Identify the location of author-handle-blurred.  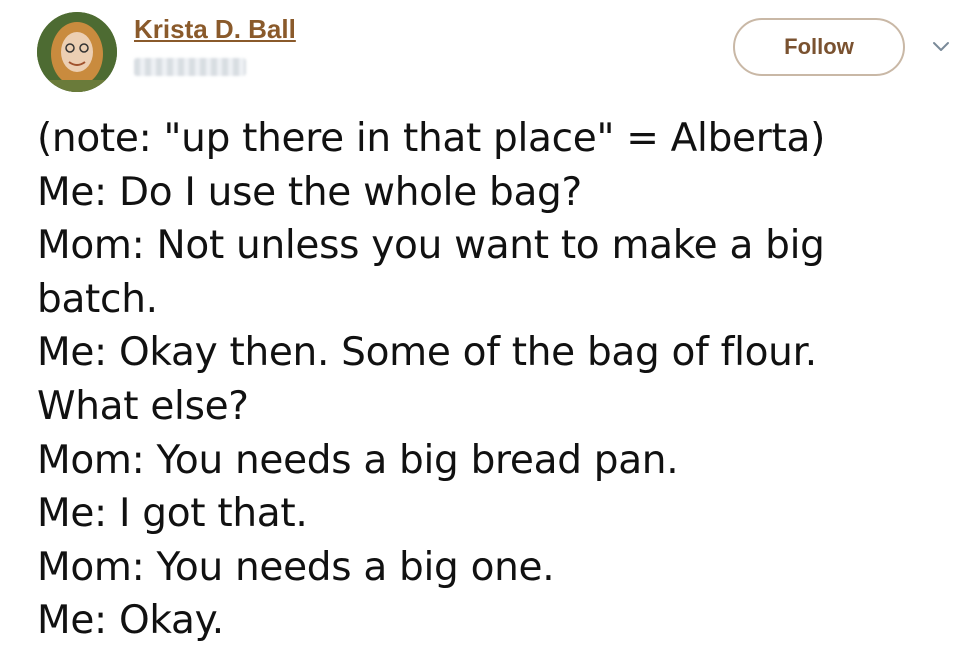
(190, 67).